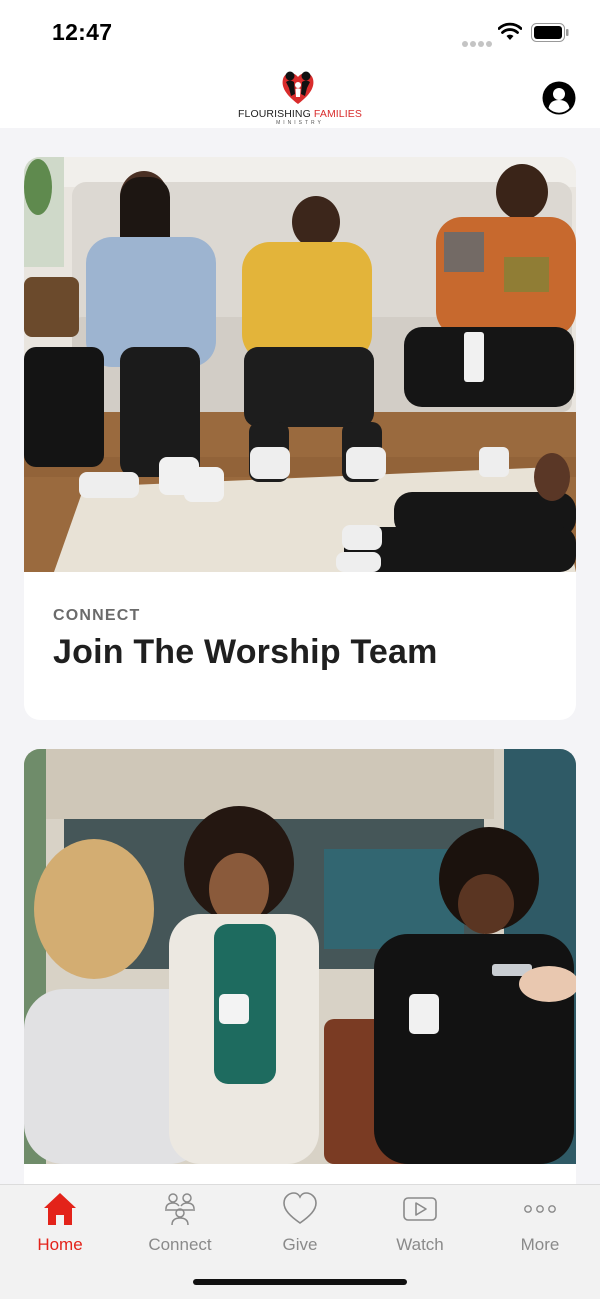 The width and height of the screenshot is (600, 1299). What do you see at coordinates (180, 1209) in the screenshot?
I see `group-icon` at bounding box center [180, 1209].